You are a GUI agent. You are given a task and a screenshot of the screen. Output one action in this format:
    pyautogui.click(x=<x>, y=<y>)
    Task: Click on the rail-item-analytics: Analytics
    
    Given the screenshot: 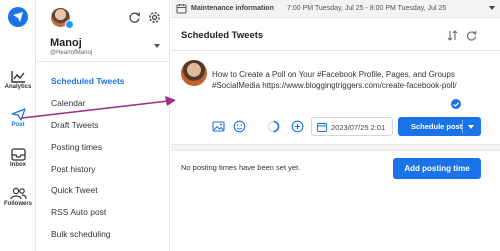 What is the action you would take?
    pyautogui.click(x=18, y=80)
    